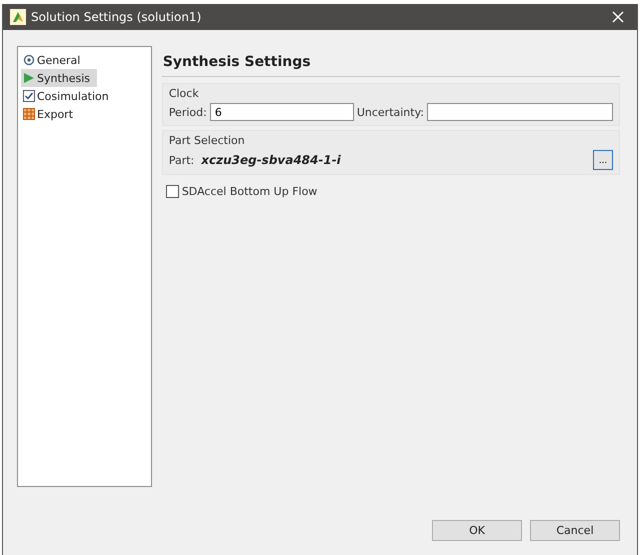 The image size is (641, 555). What do you see at coordinates (29, 114) in the screenshot?
I see `grid-icon` at bounding box center [29, 114].